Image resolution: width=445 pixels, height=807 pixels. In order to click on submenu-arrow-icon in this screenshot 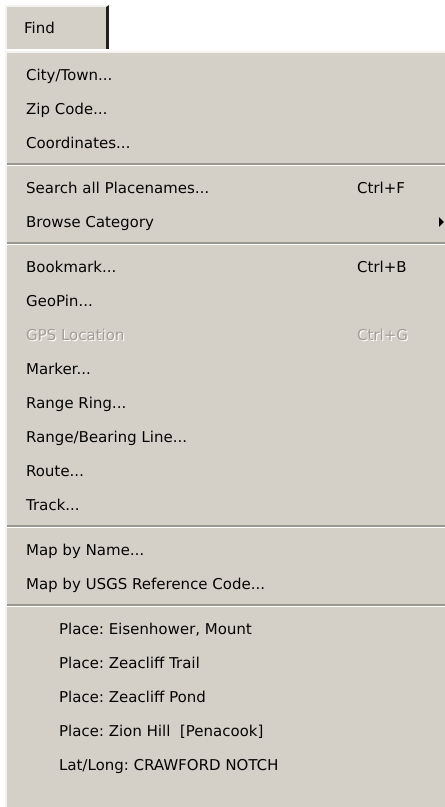, I will do `click(441, 222)`.